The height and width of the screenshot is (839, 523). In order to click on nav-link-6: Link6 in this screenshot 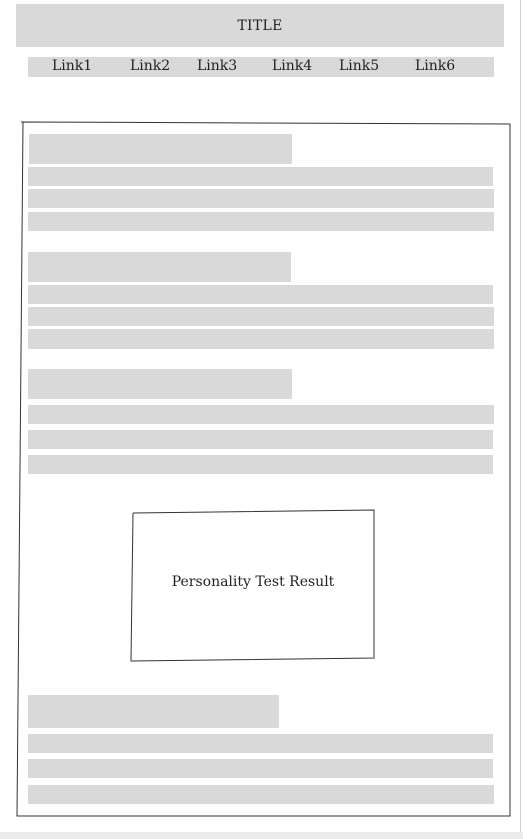, I will do `click(435, 67)`.